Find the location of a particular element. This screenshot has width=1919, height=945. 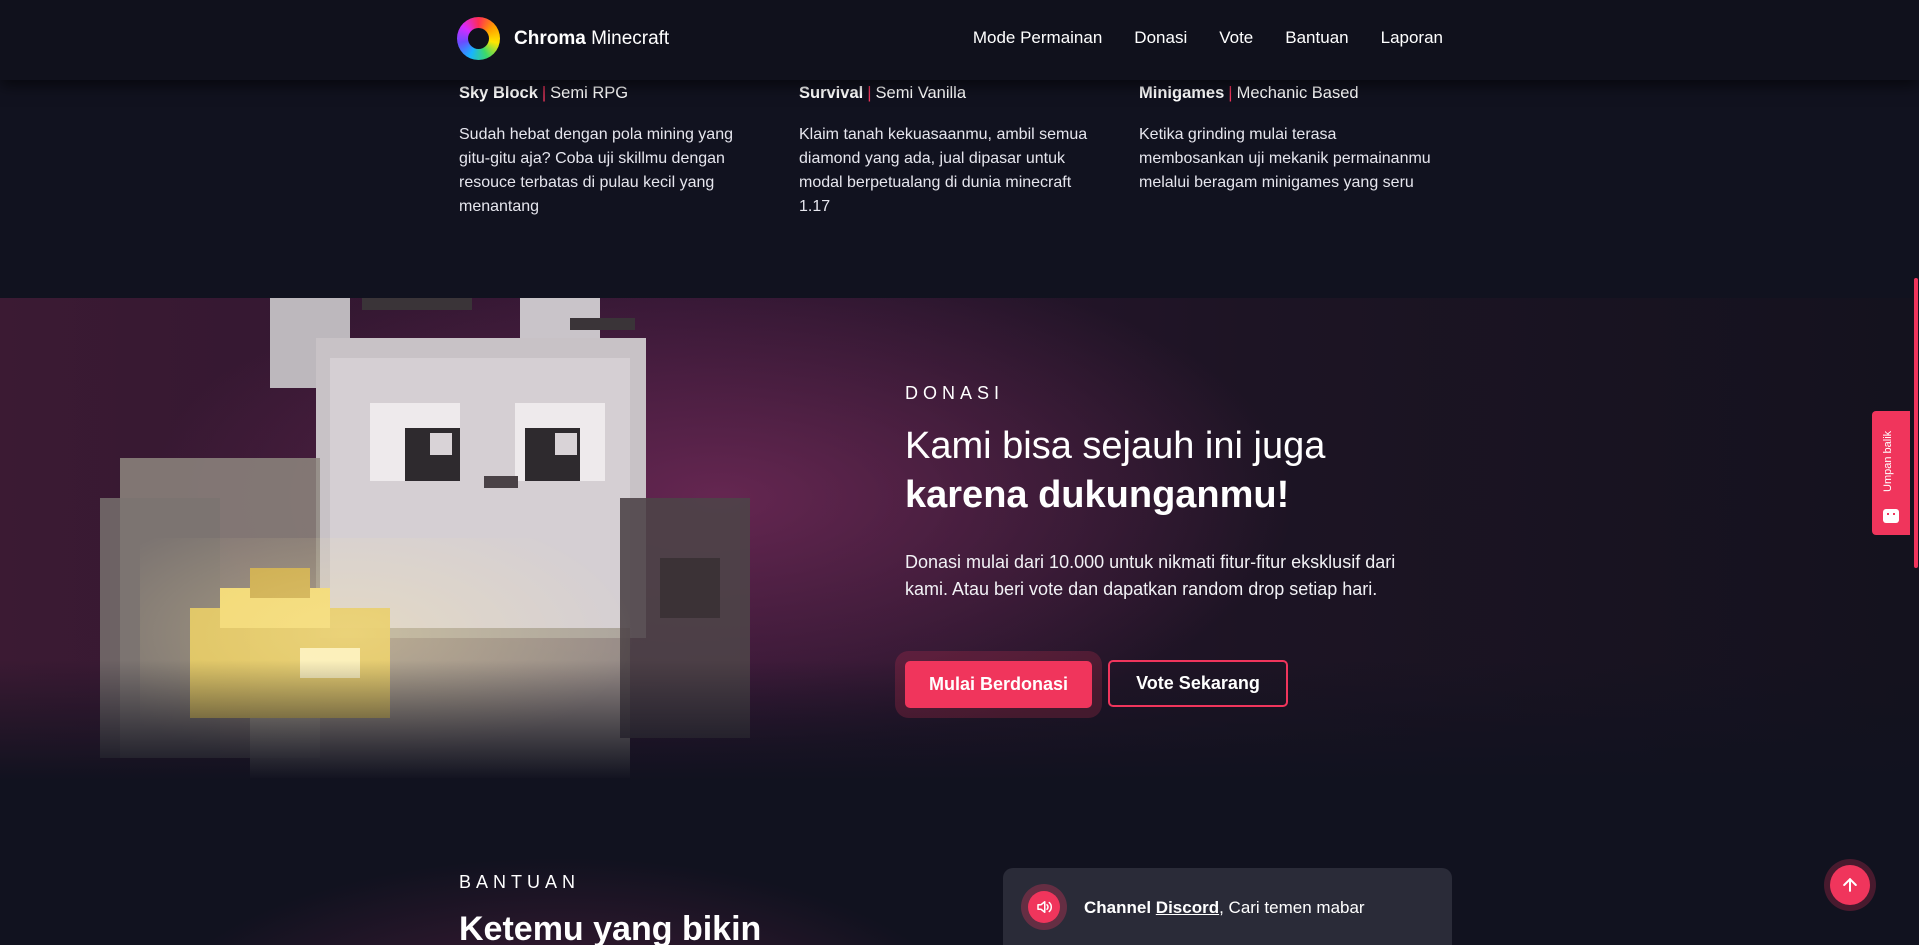

chroma-logo-icon is located at coordinates (478, 38).